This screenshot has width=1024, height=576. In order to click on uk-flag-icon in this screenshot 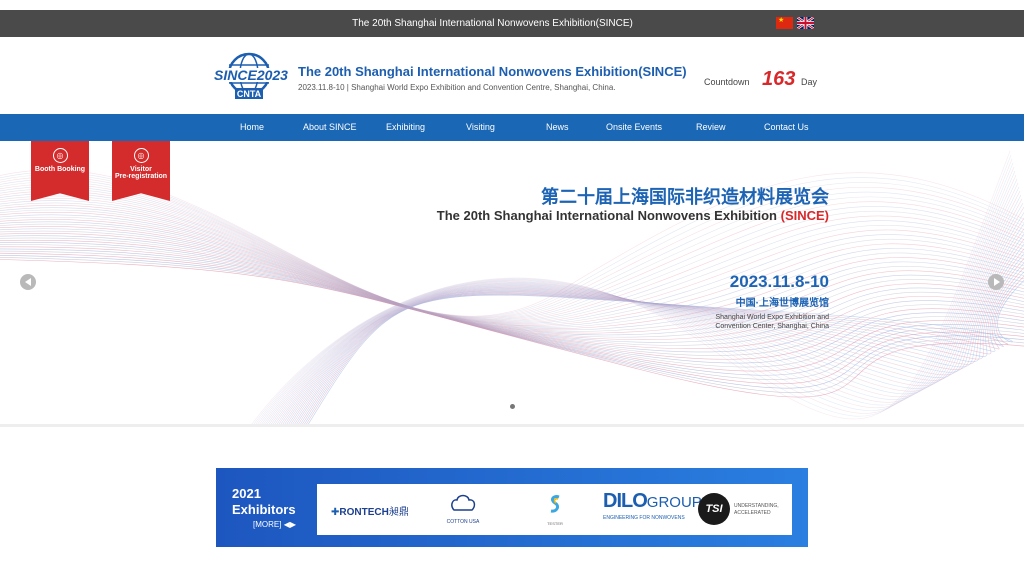, I will do `click(805, 23)`.